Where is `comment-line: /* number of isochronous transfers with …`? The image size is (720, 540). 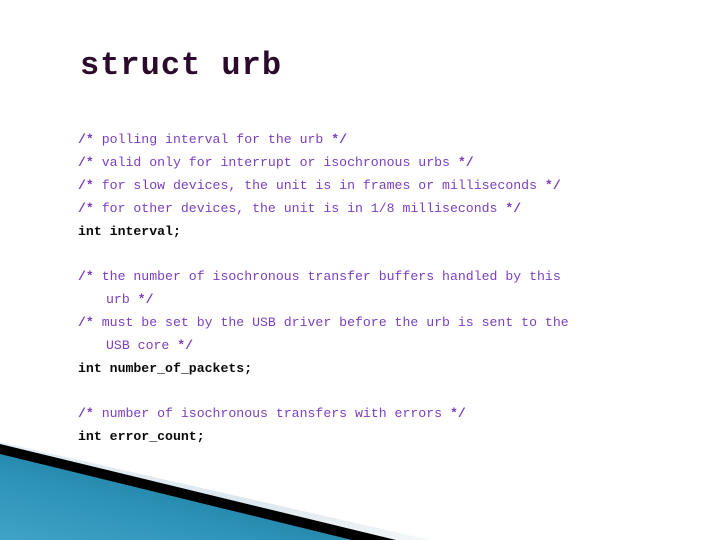
comment-line: /* number of isochronous transfers with … is located at coordinates (388, 413).